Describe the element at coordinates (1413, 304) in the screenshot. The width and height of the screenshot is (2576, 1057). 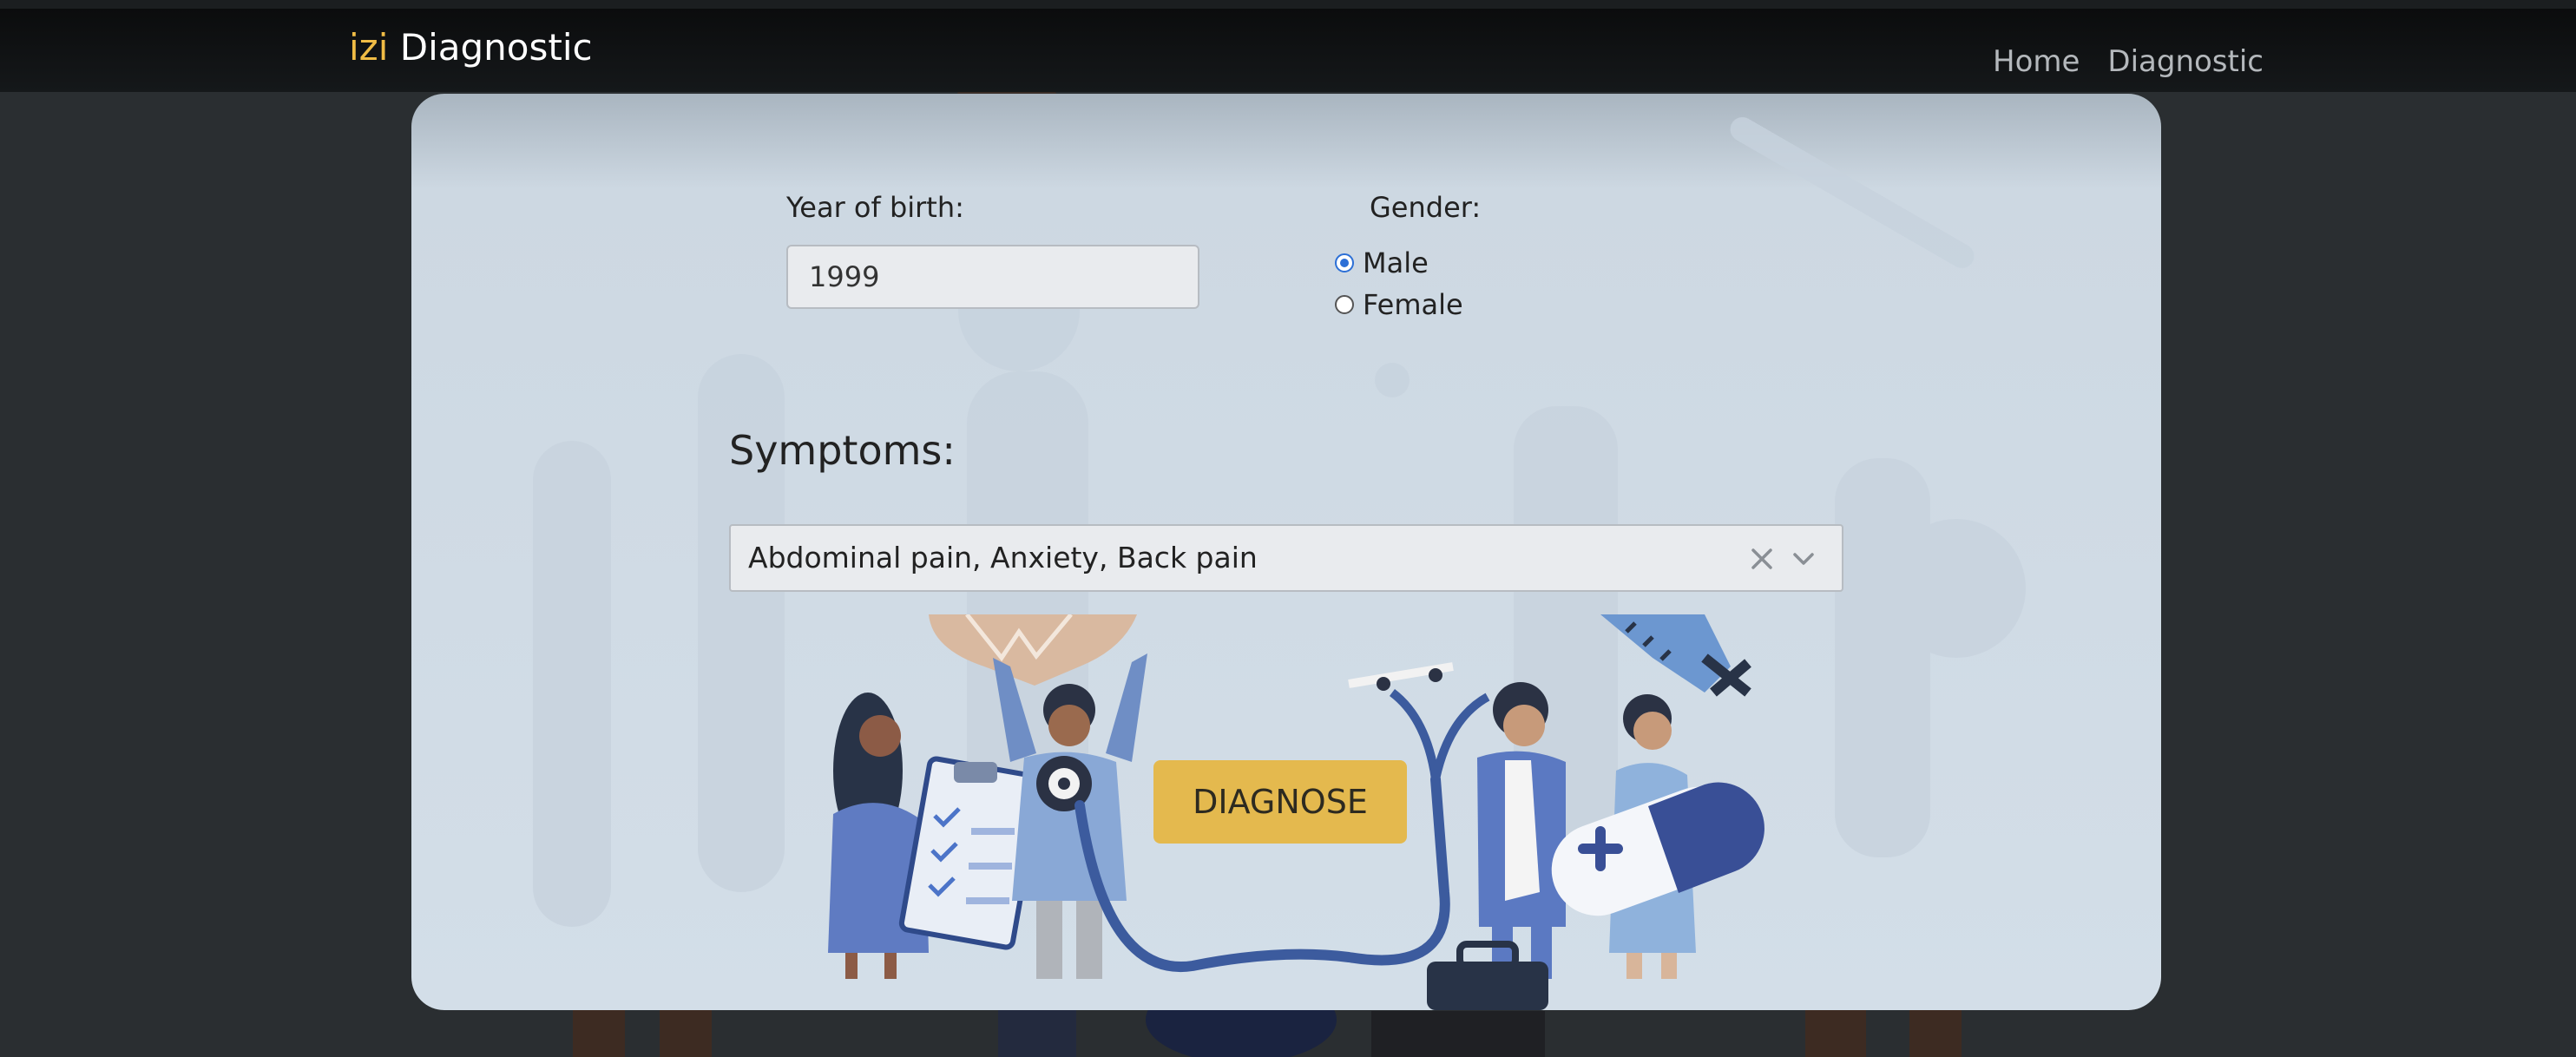
I see `female-radio-label: Female` at that location.